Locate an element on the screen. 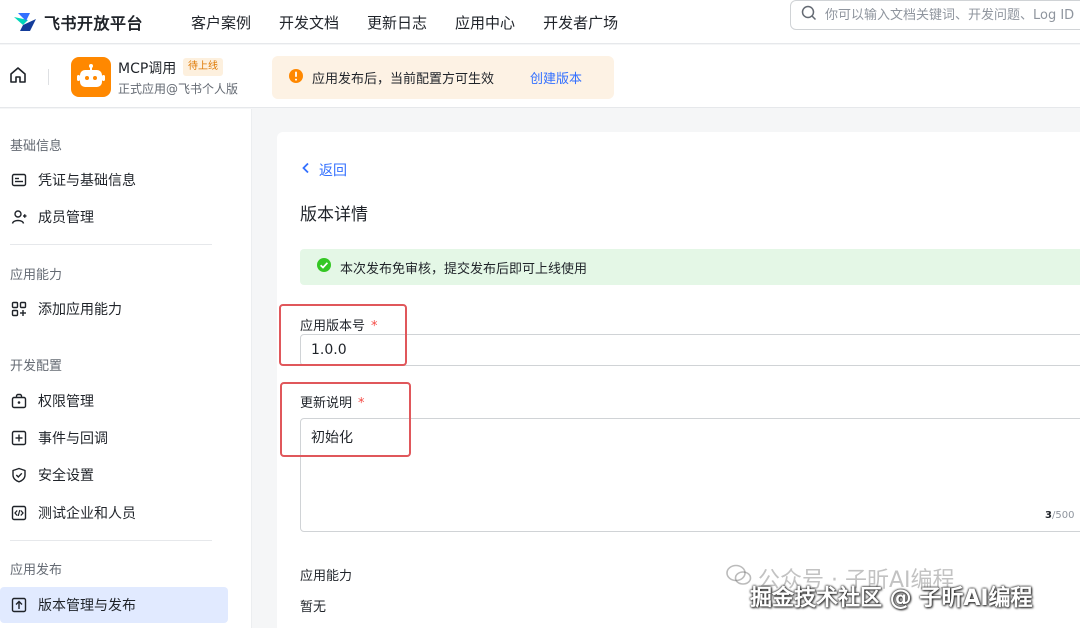  sidebar-item-credentials: 凭证与基础信息 is located at coordinates (114, 180).